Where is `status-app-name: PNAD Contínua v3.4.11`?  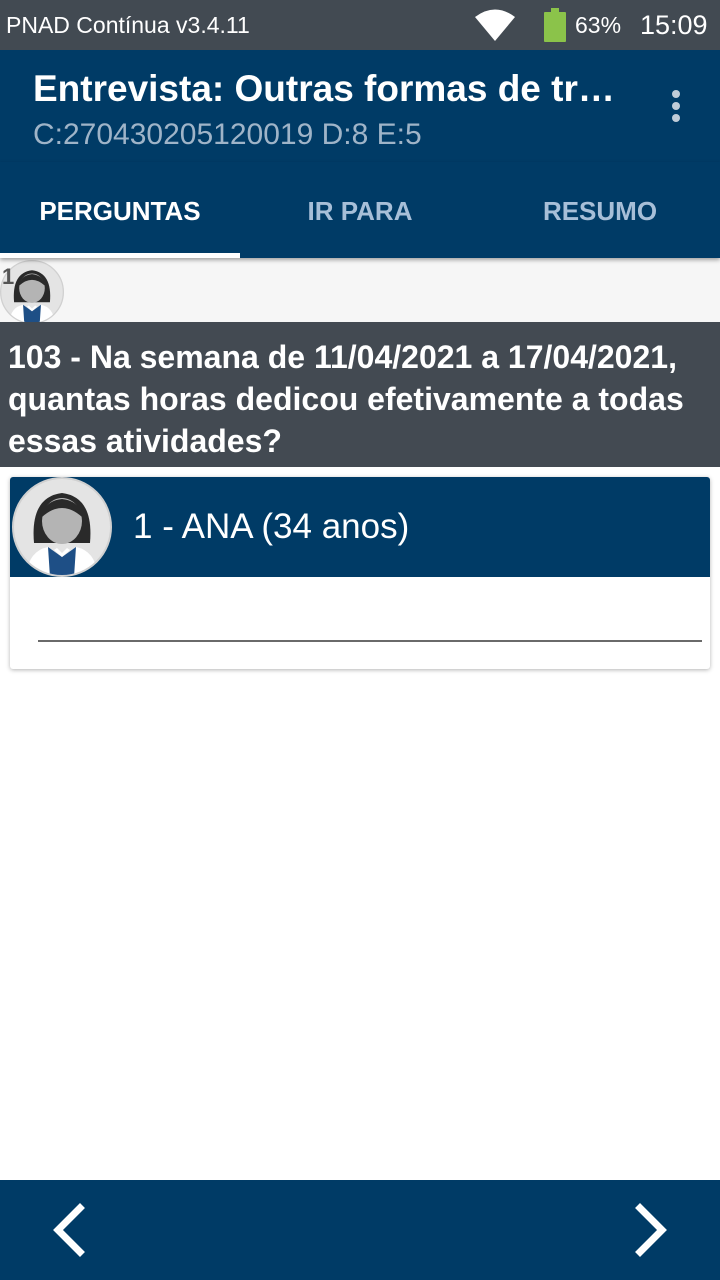 status-app-name: PNAD Contínua v3.4.11 is located at coordinates (128, 25).